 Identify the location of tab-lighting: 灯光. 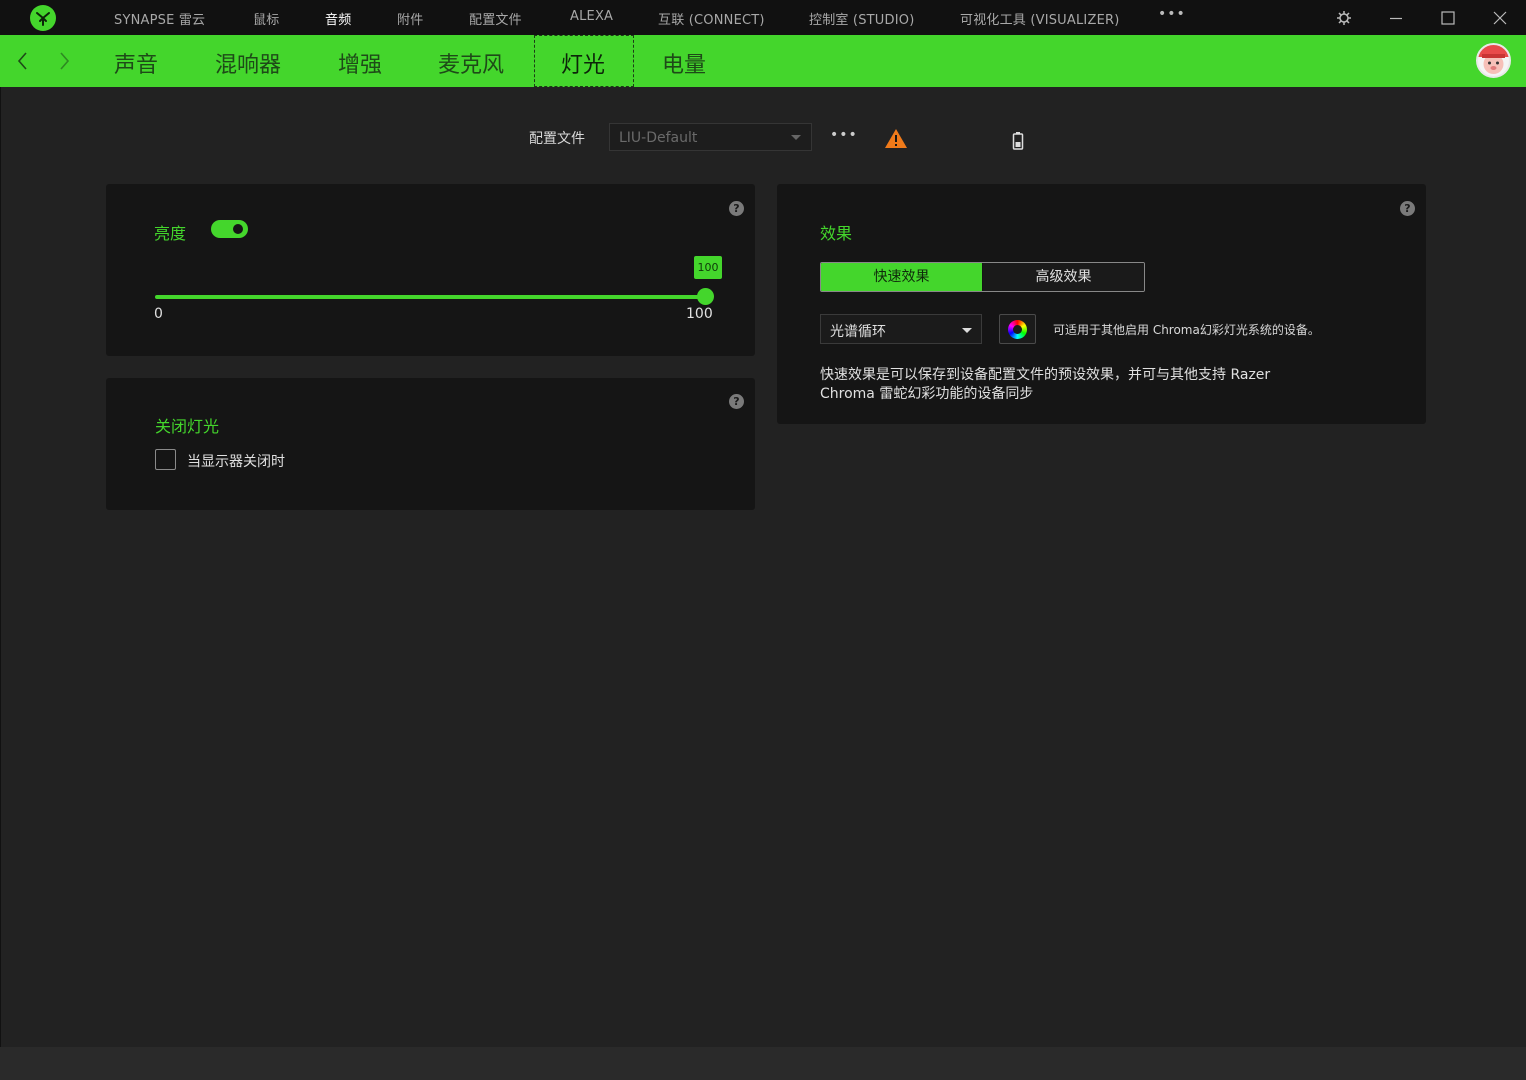
(583, 63).